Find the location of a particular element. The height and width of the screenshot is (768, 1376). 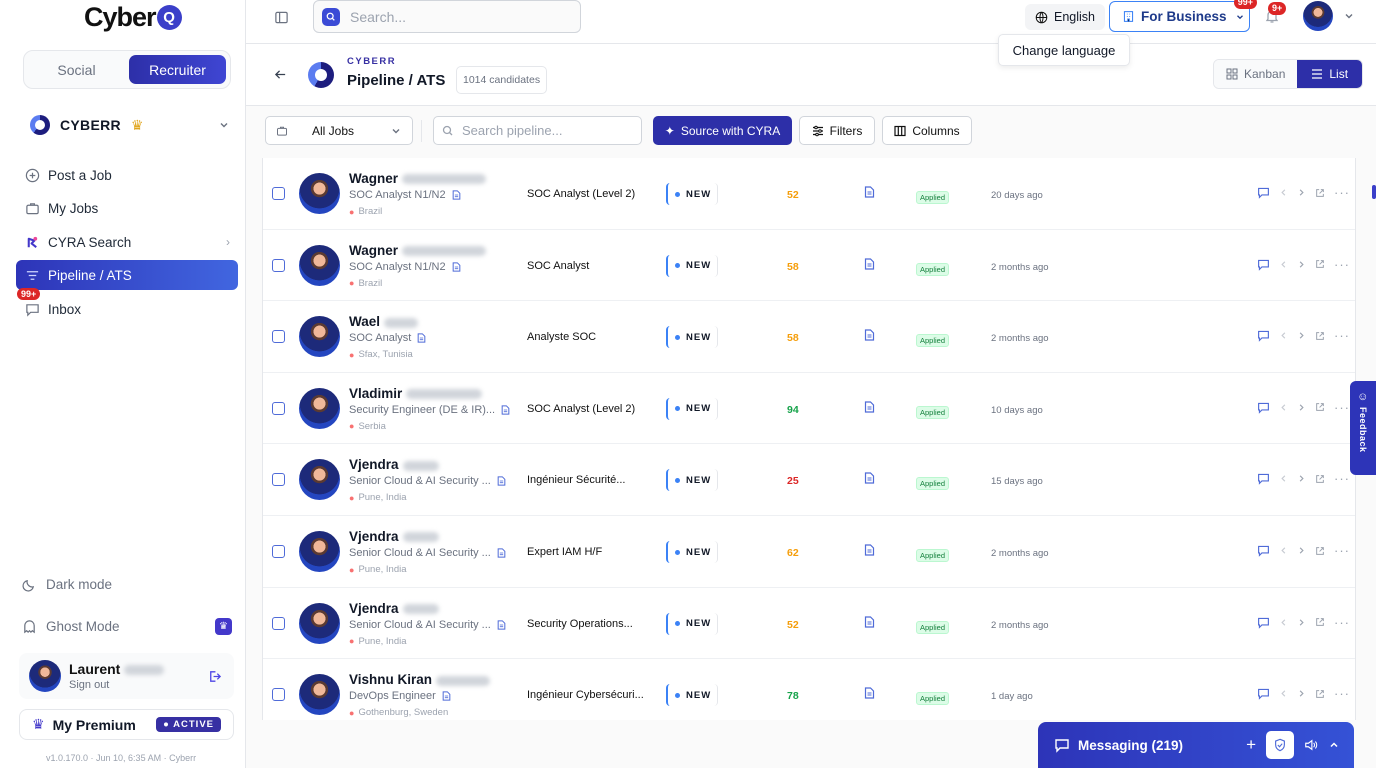

list-view-button: List is located at coordinates (1330, 74).